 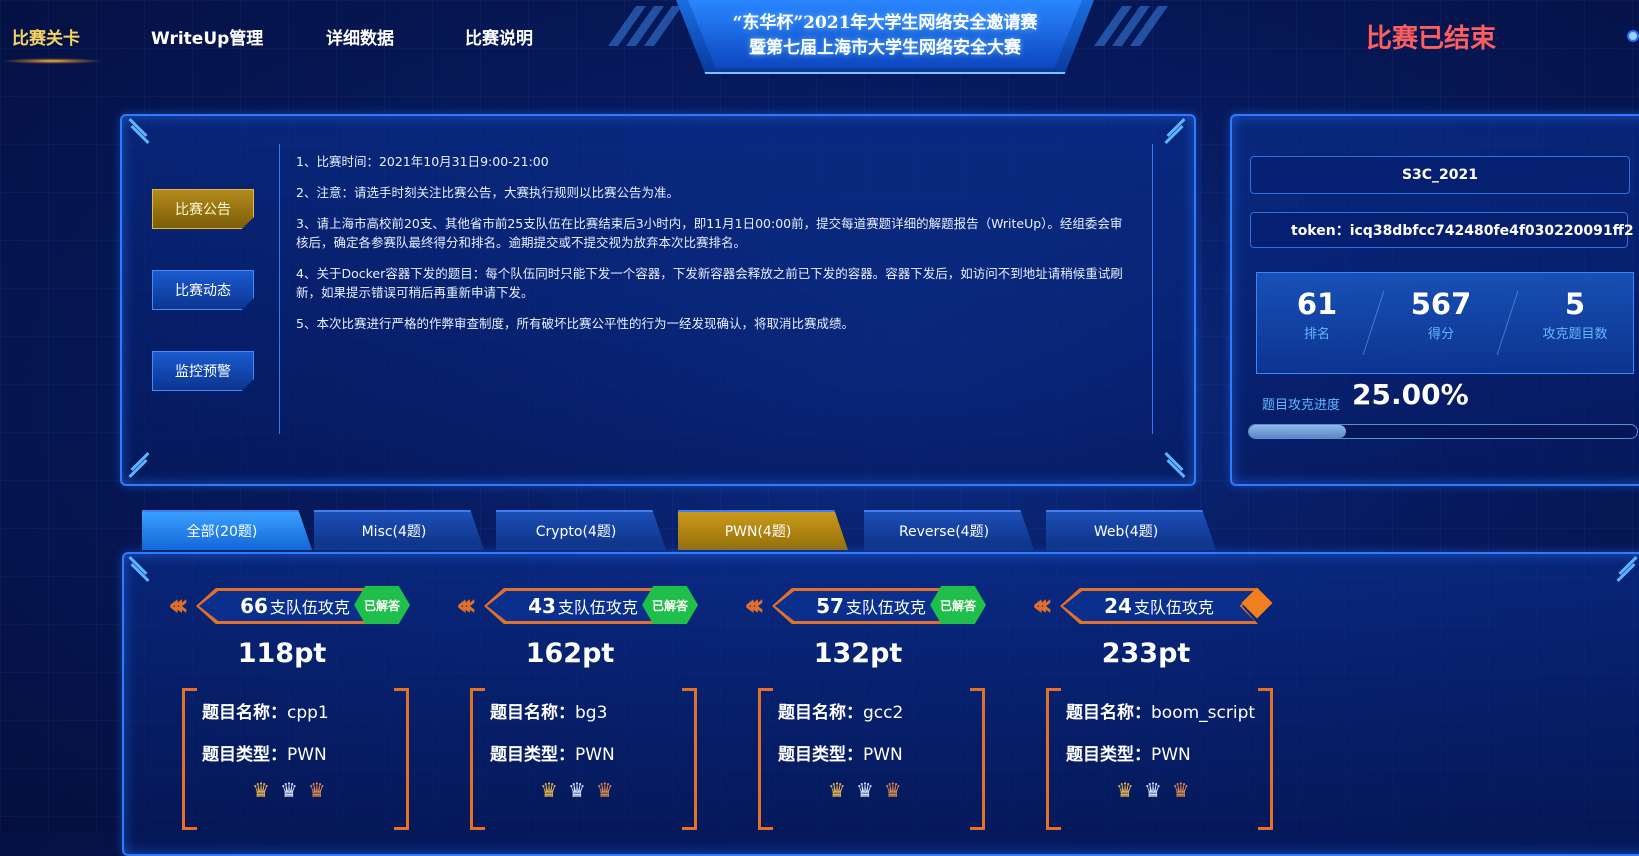 What do you see at coordinates (1575, 334) in the screenshot?
I see `stat-solved-label: 攻克题目数` at bounding box center [1575, 334].